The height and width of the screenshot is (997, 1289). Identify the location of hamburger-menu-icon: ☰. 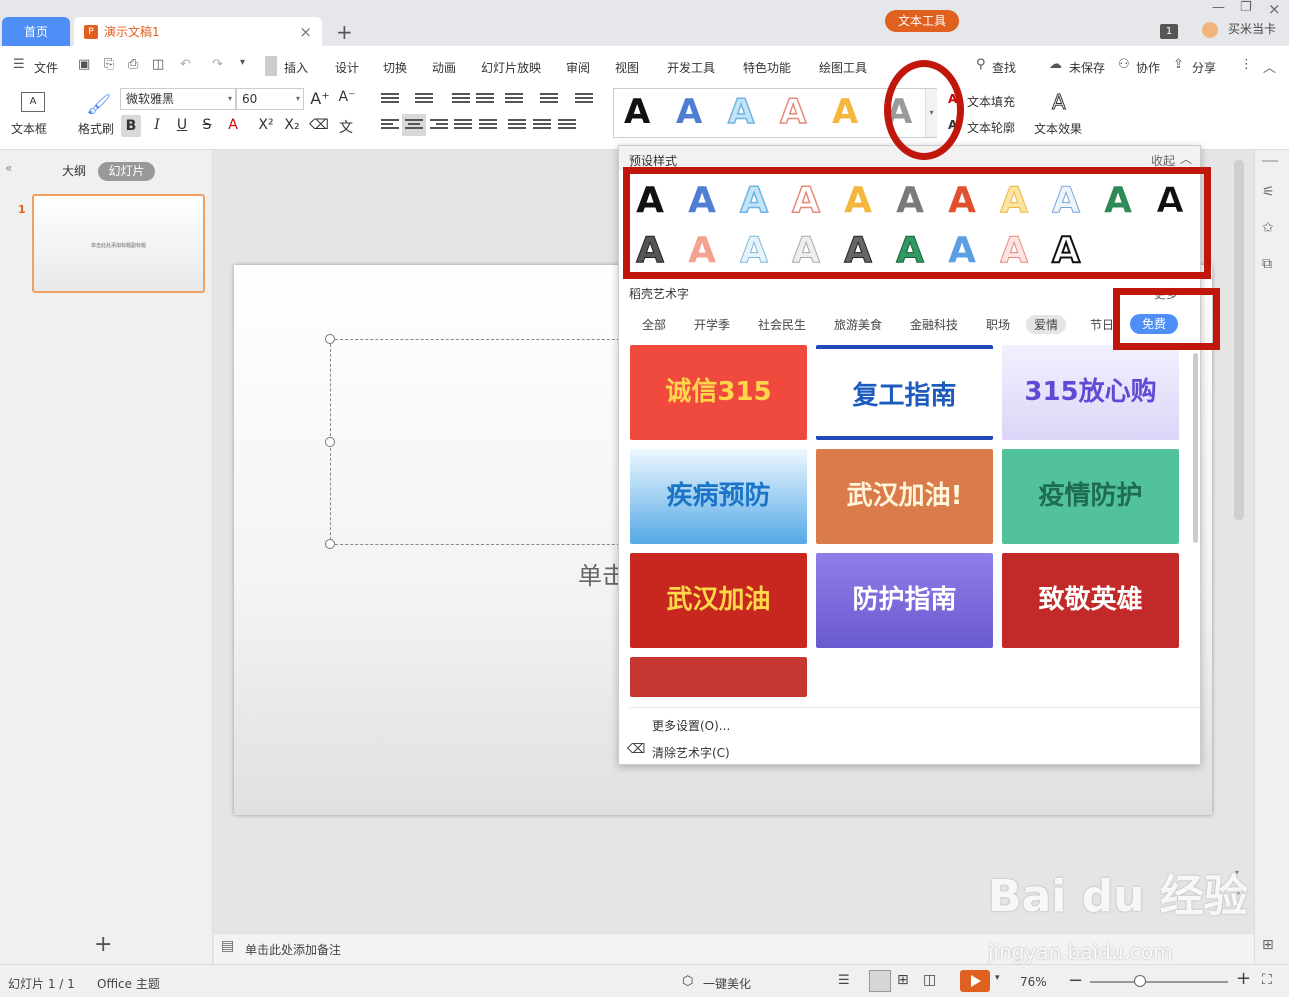
(19, 64).